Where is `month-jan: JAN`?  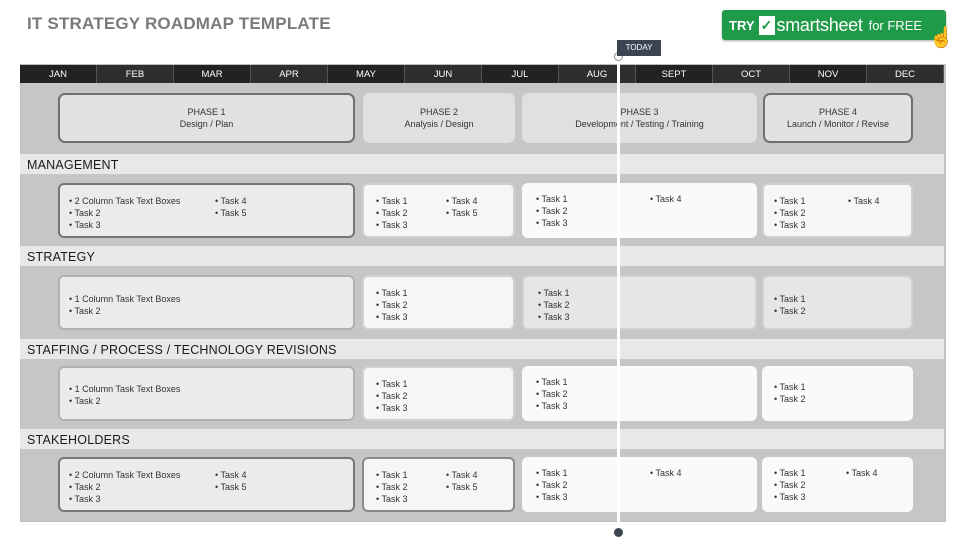
month-jan: JAN is located at coordinates (58, 74).